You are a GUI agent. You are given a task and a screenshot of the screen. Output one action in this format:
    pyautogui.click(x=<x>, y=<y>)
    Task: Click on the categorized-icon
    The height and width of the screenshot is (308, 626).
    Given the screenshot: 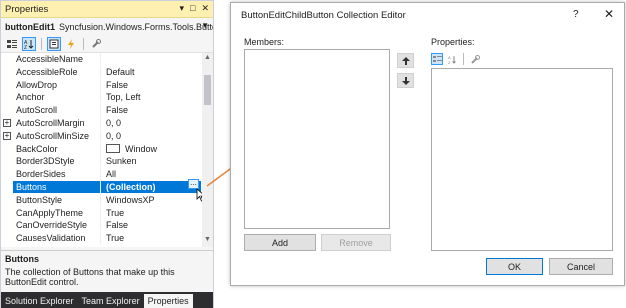 What is the action you would take?
    pyautogui.click(x=437, y=59)
    